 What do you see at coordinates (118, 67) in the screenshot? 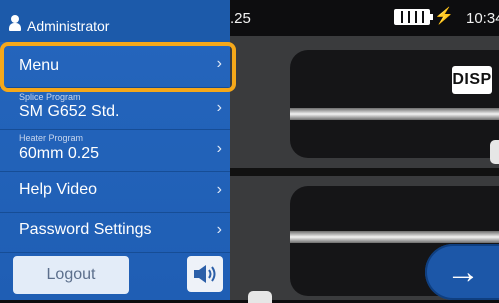
I see `menu-highlight-frame` at bounding box center [118, 67].